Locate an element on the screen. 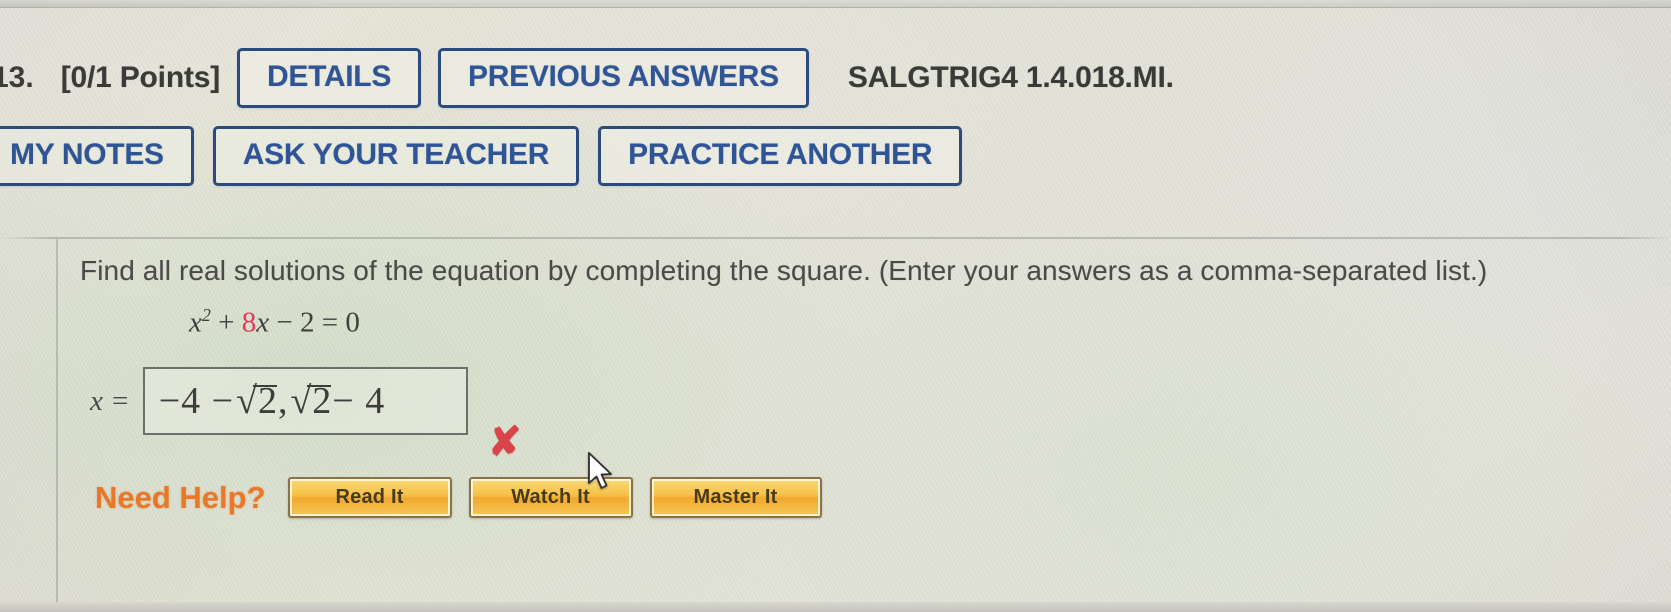 The height and width of the screenshot is (612, 1671). answer-input: −4 −√ 2,√ 2− 4 is located at coordinates (305, 401).